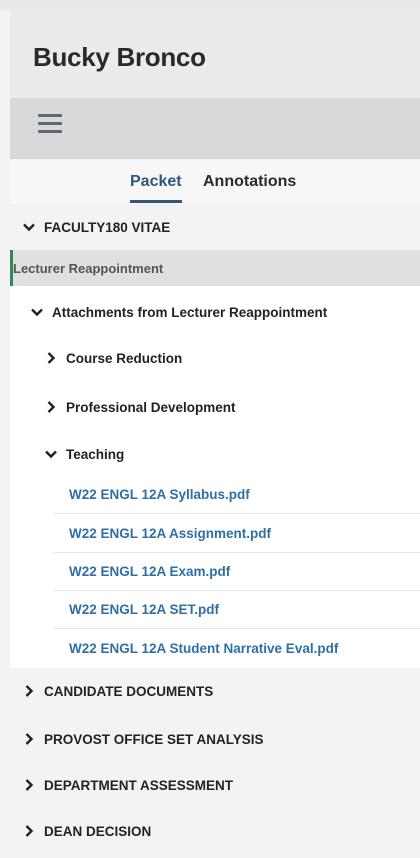 This screenshot has height=858, width=420. Describe the element at coordinates (139, 785) in the screenshot. I see `section-label: DEPARTMENT ASSESSMENT` at that location.